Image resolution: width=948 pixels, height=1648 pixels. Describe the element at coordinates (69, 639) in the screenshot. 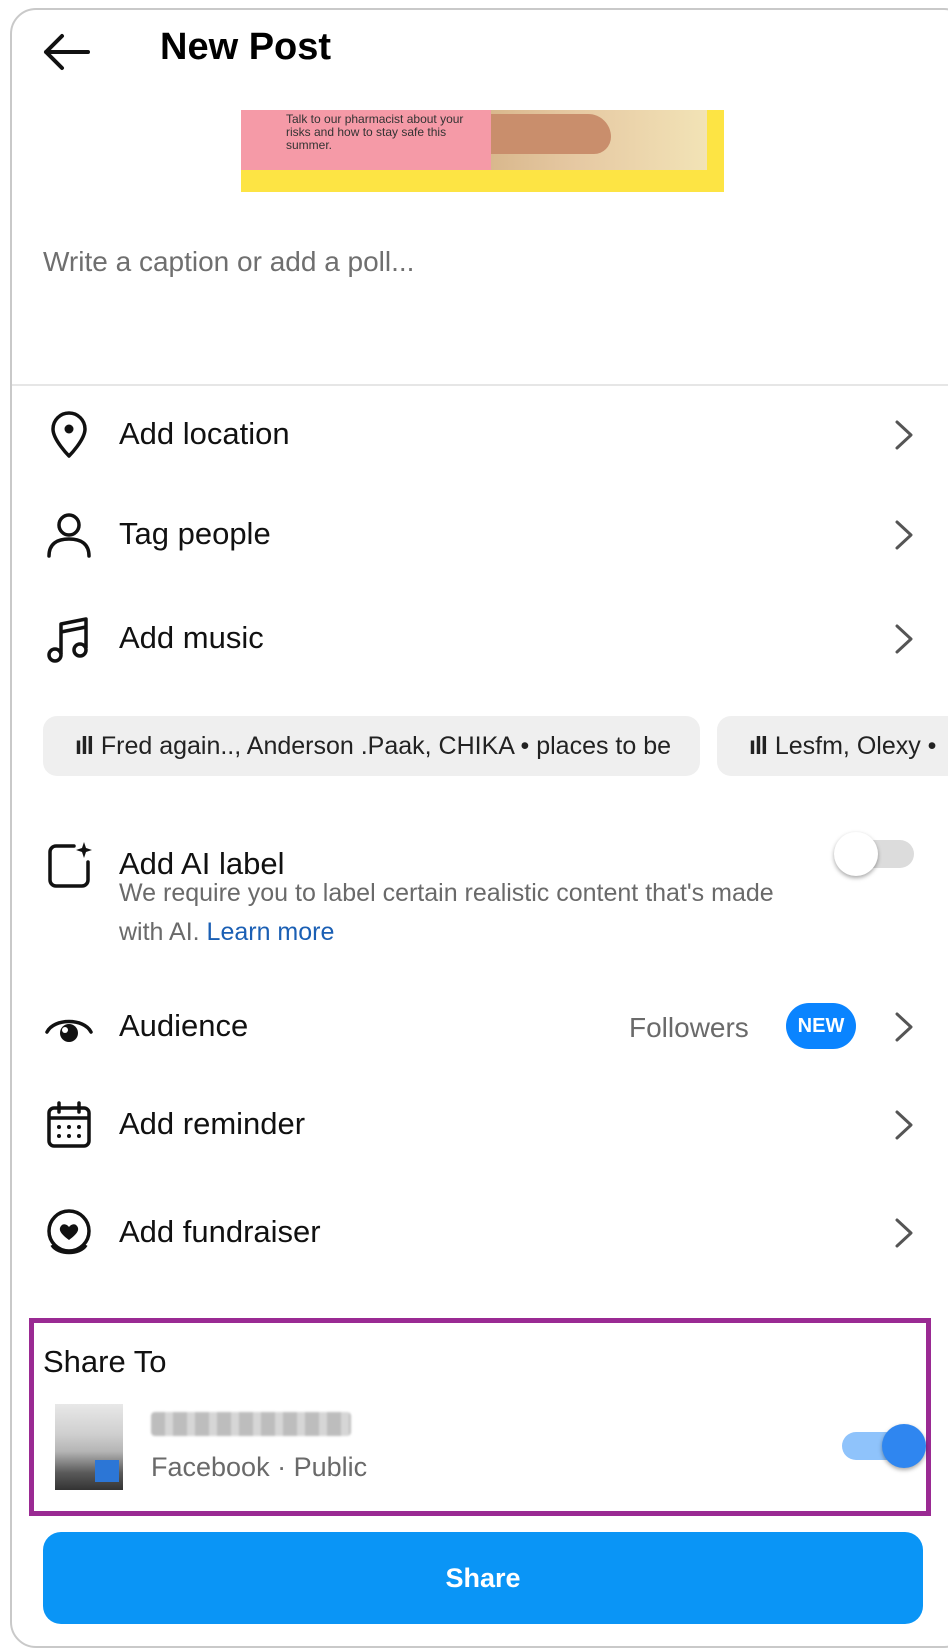

I see `music-note-icon` at that location.